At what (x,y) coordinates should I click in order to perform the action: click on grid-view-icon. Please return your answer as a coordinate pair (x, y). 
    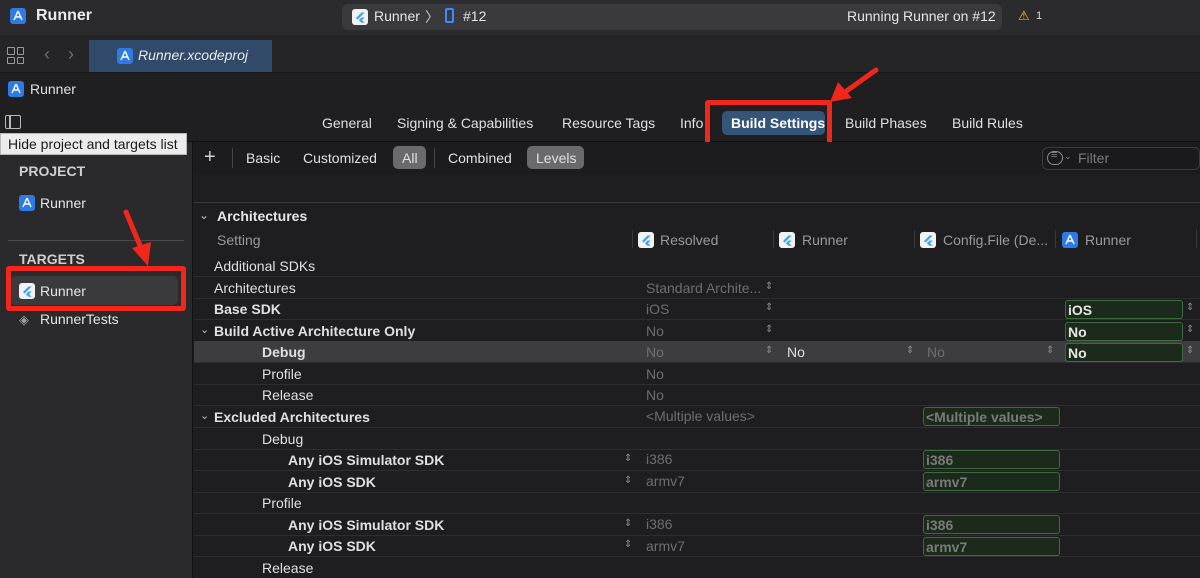
    Looking at the image, I should click on (15, 55).